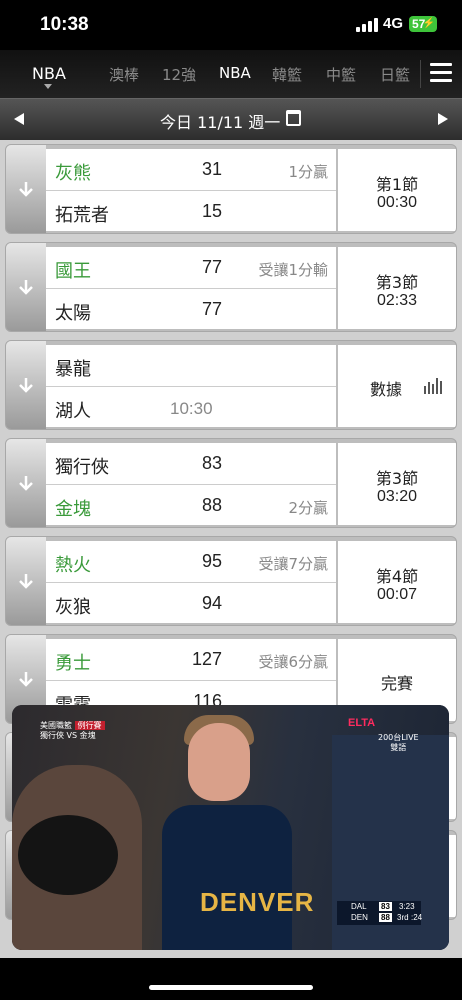  What do you see at coordinates (73, 509) in the screenshot?
I see `team-name: 金塊` at bounding box center [73, 509].